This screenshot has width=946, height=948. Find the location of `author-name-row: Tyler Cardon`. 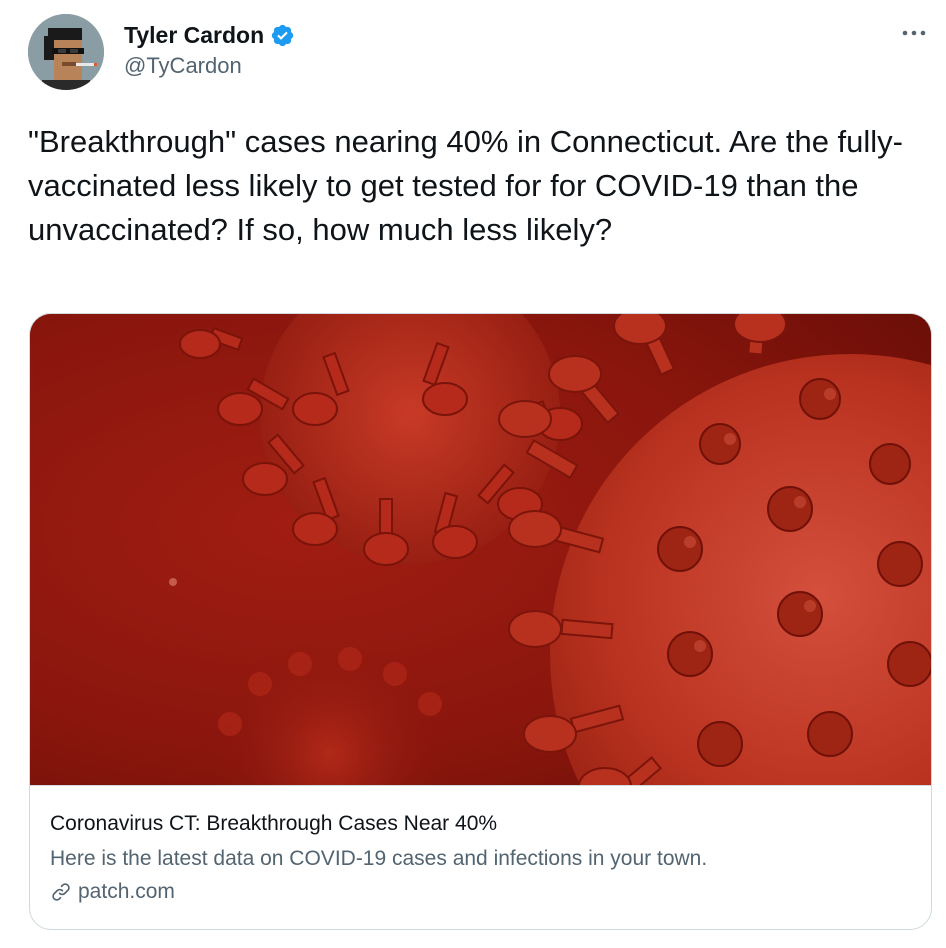

author-name-row: Tyler Cardon is located at coordinates (209, 35).